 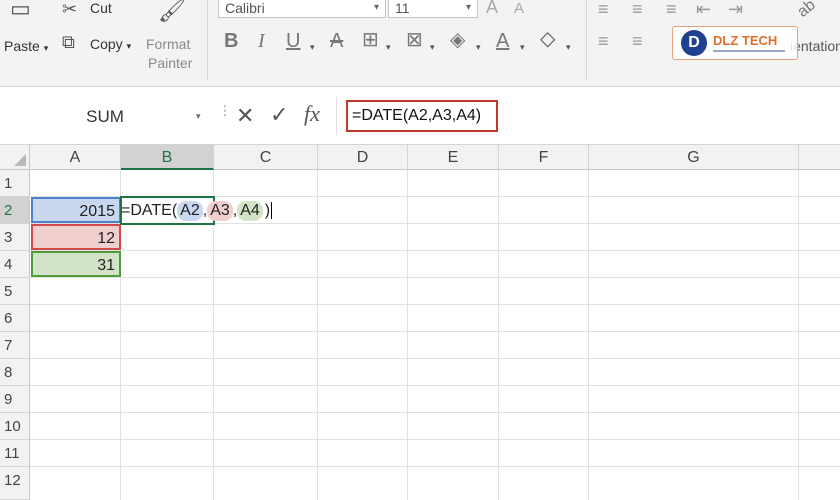 What do you see at coordinates (302, 9) in the screenshot?
I see `font-name-select: Calibri ▾` at bounding box center [302, 9].